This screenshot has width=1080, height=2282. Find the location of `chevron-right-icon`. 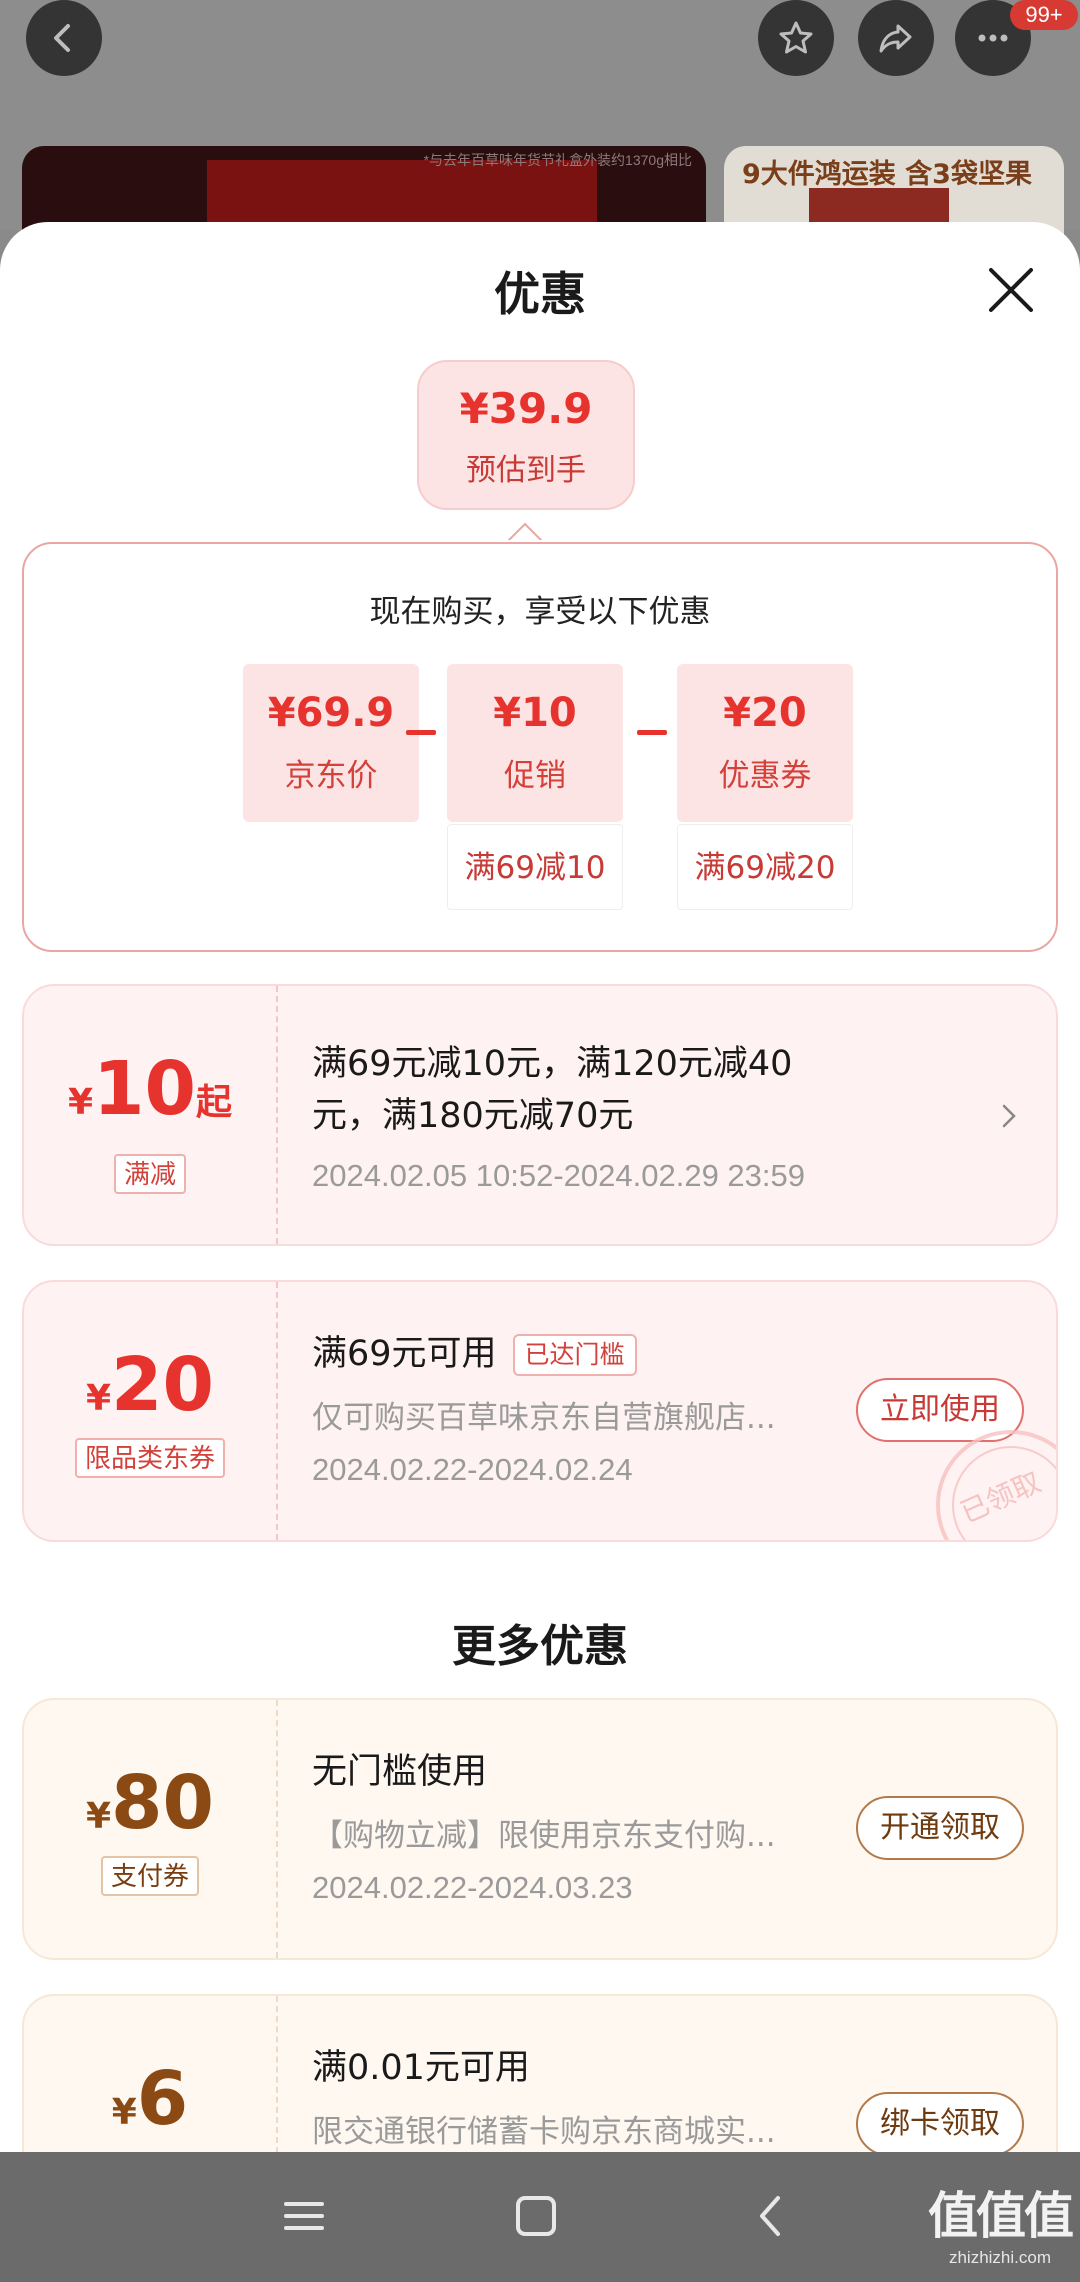

chevron-right-icon is located at coordinates (1009, 1116).